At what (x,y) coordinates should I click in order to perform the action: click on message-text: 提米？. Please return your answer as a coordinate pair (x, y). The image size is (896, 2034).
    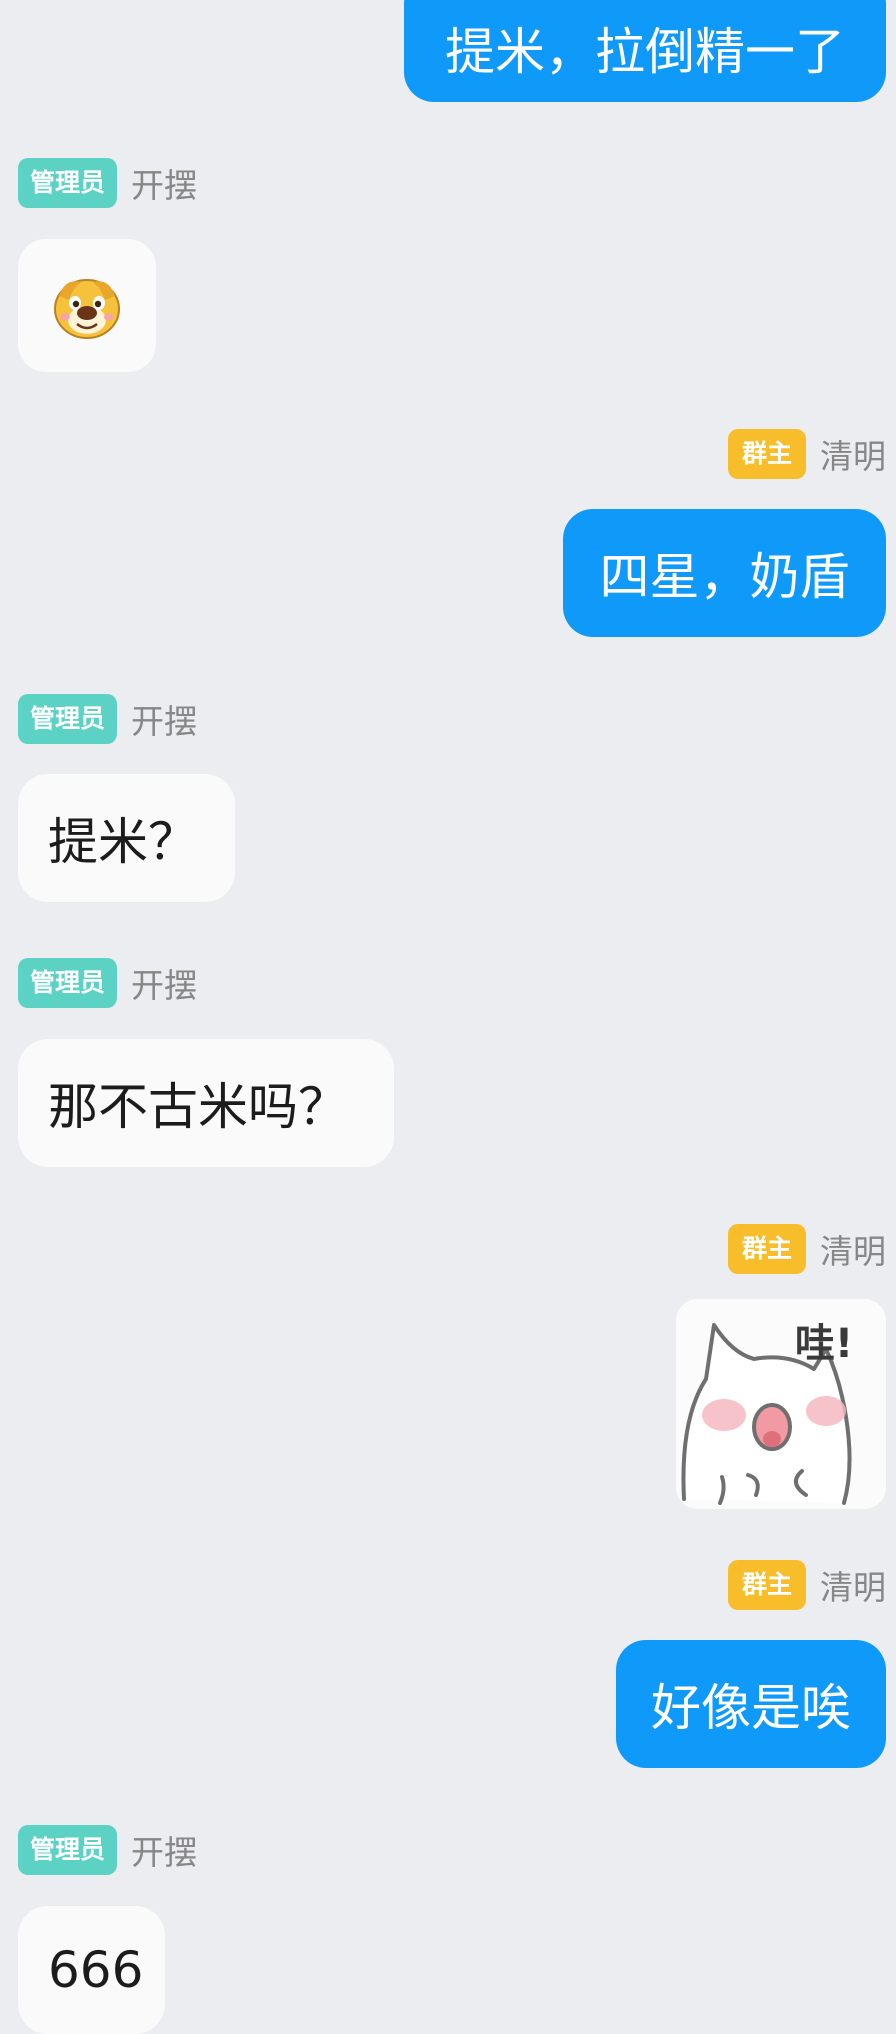
    Looking at the image, I should click on (123, 842).